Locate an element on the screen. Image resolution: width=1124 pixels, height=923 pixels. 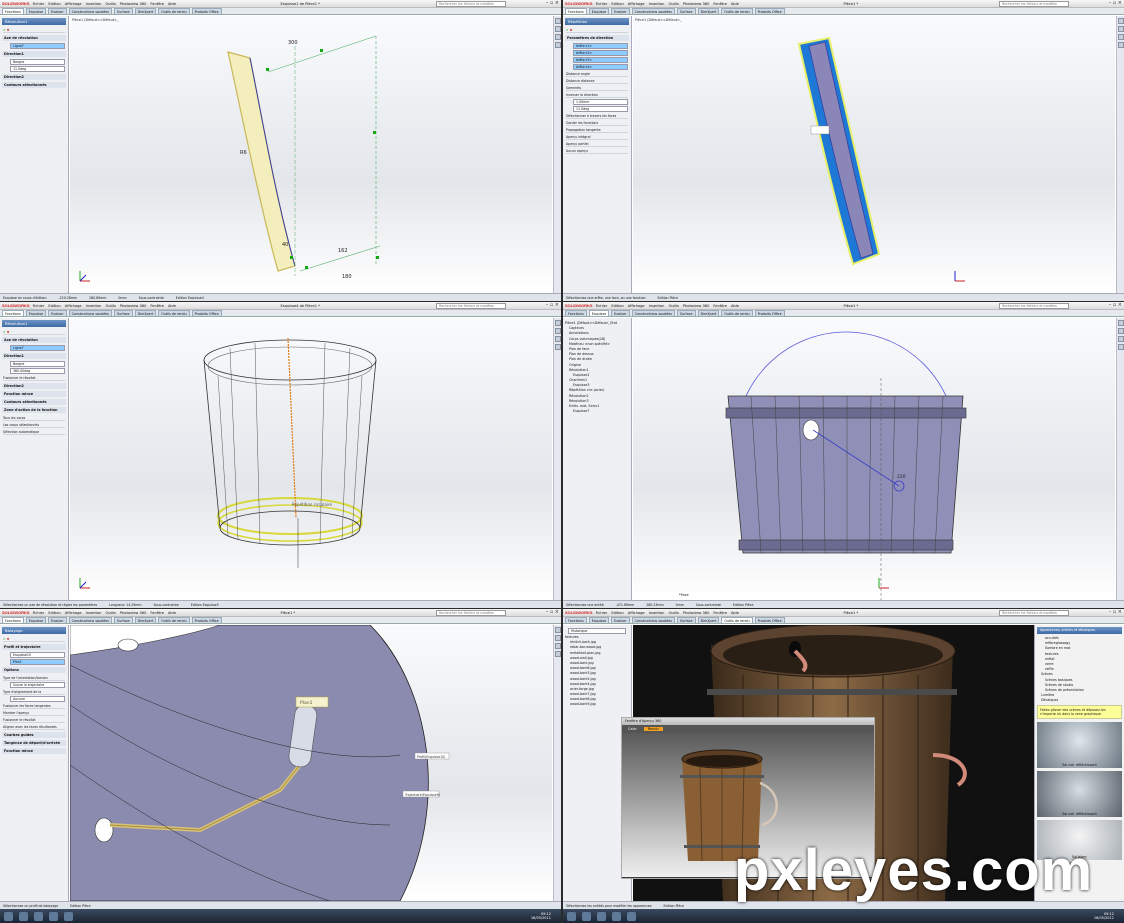
scene-thumbnail: Sol noir réfléchissant is located at coordinates (1079, 745).